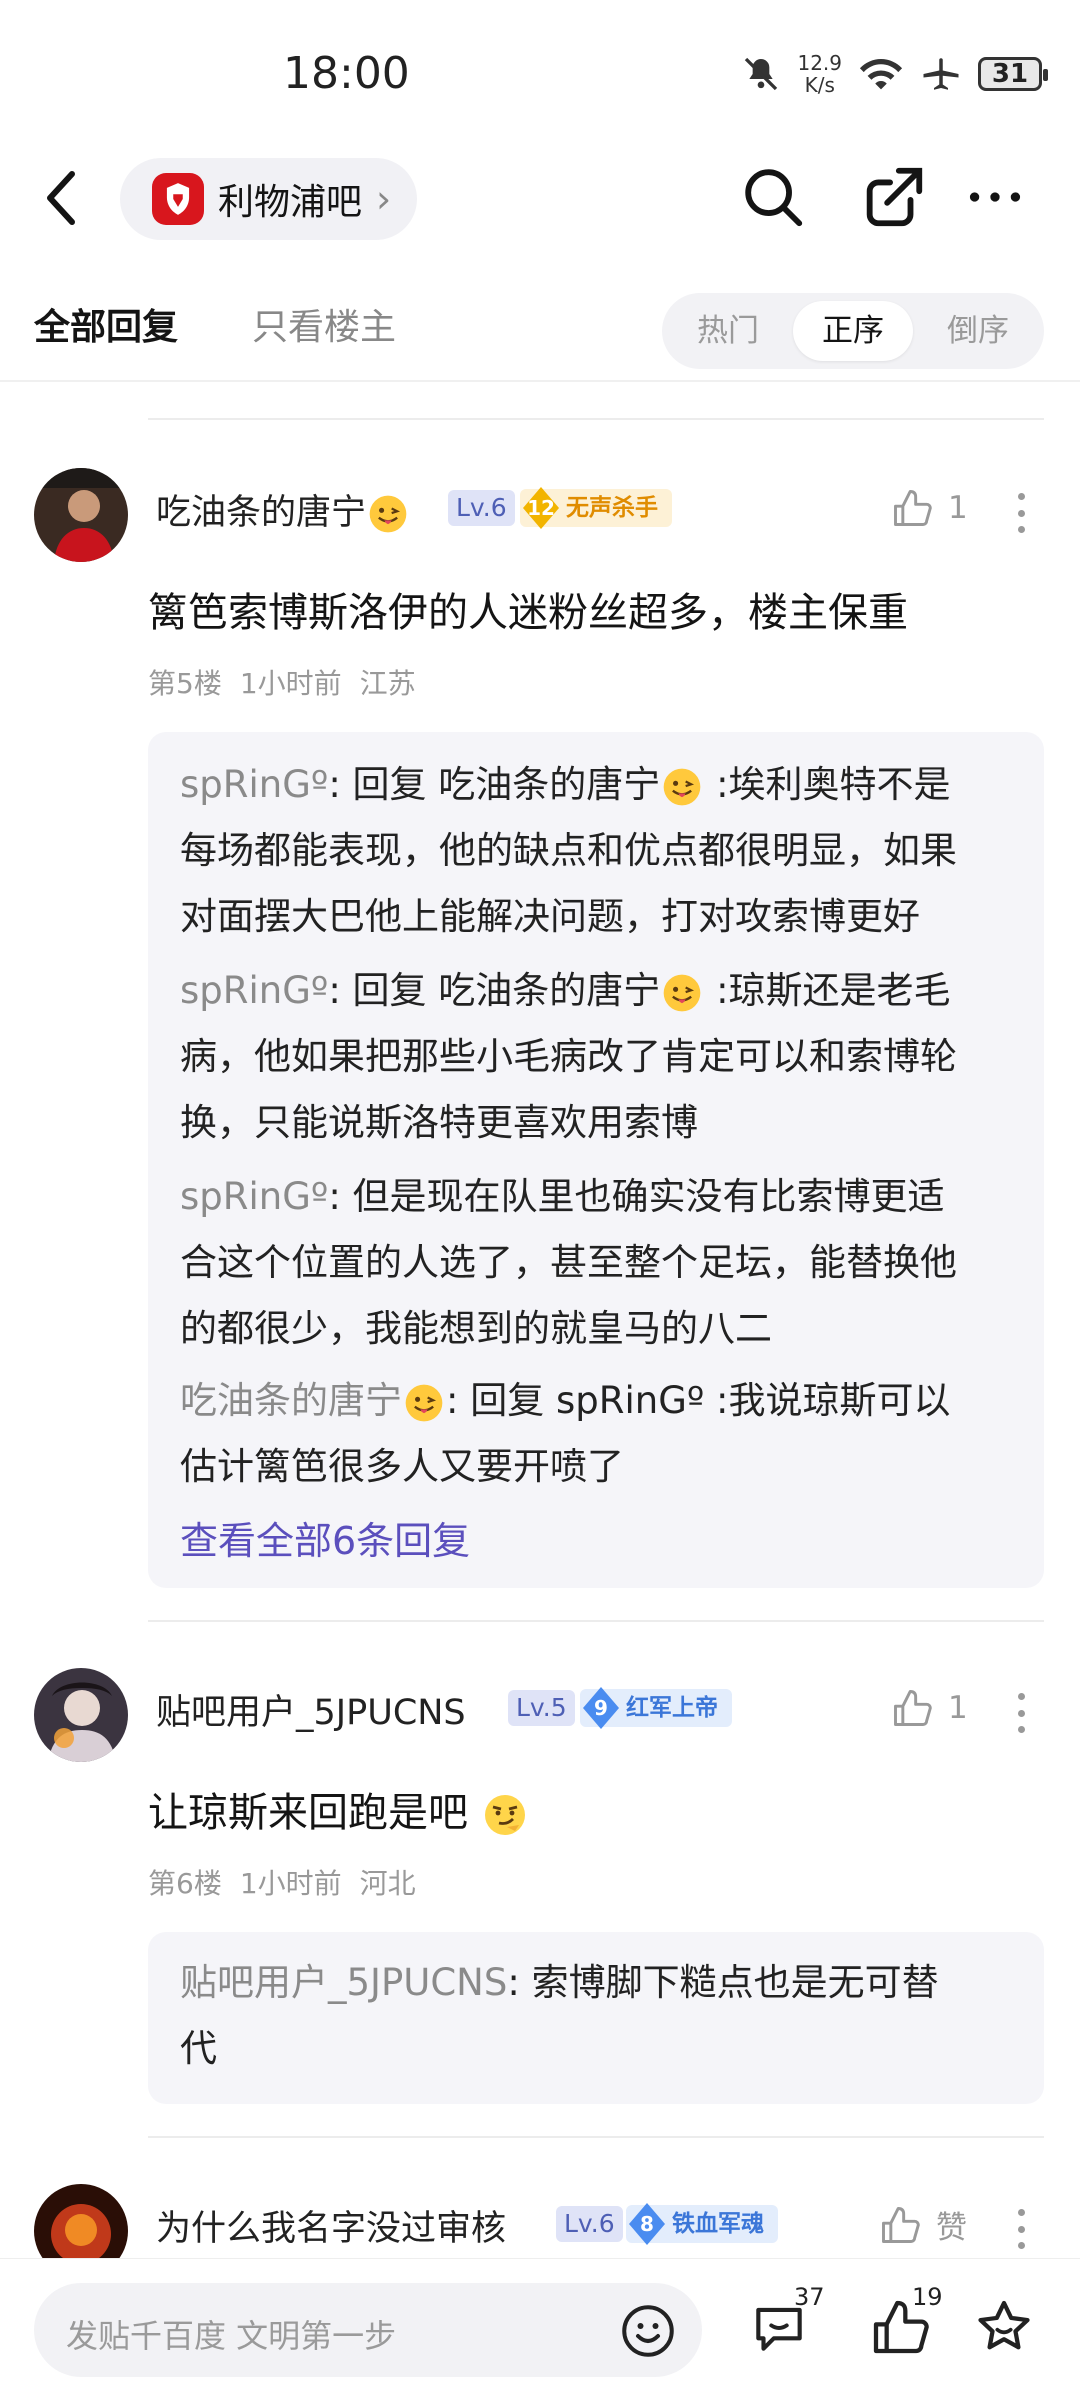 The height and width of the screenshot is (2401, 1080). I want to click on member-medal: 9 红军上帝, so click(656, 1708).